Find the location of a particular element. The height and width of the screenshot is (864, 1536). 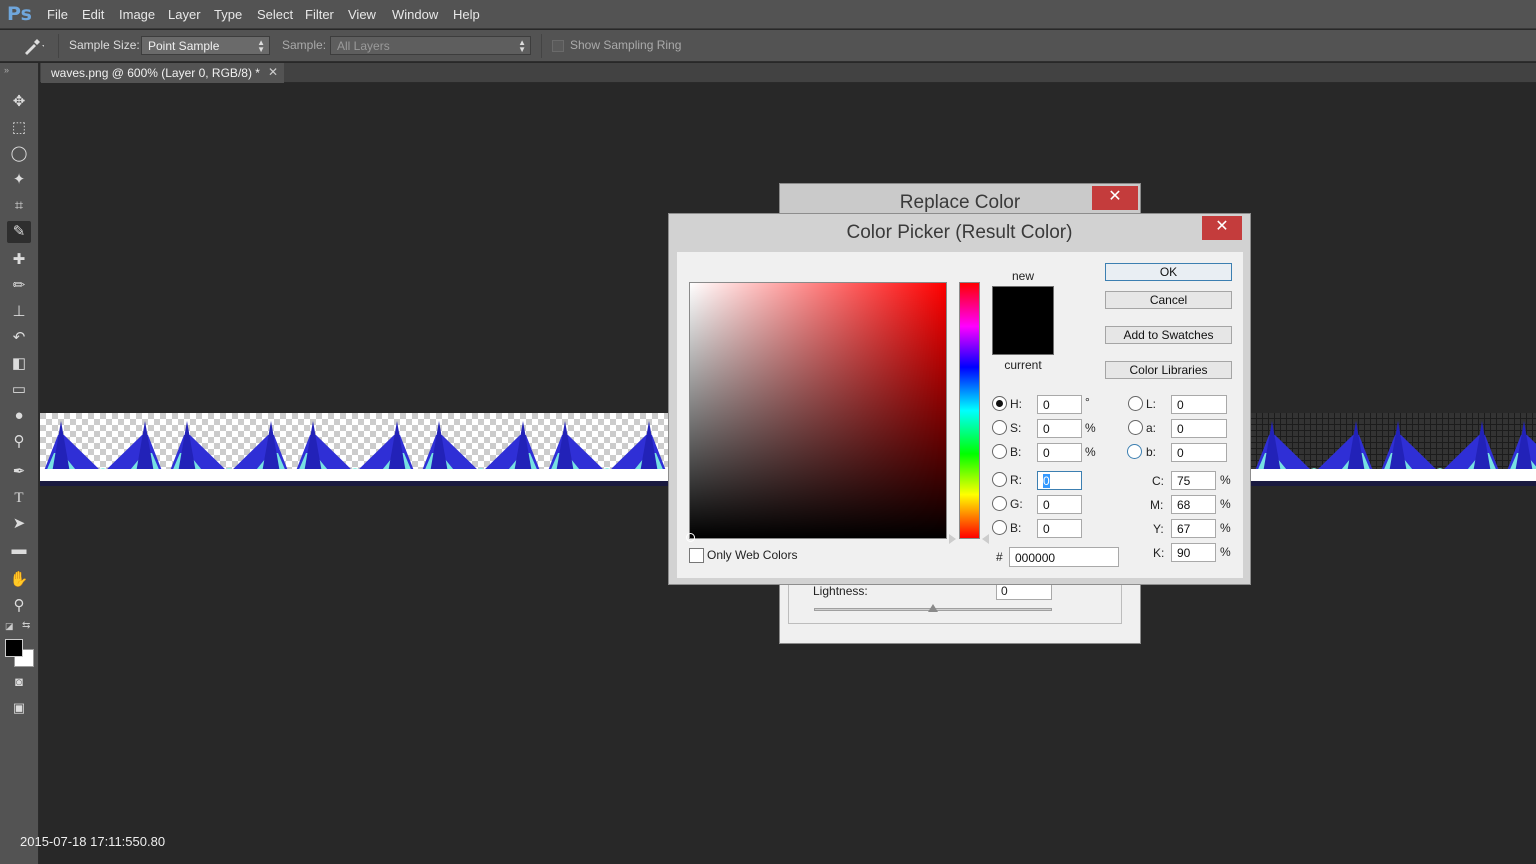

saturation-radio is located at coordinates (999, 427).